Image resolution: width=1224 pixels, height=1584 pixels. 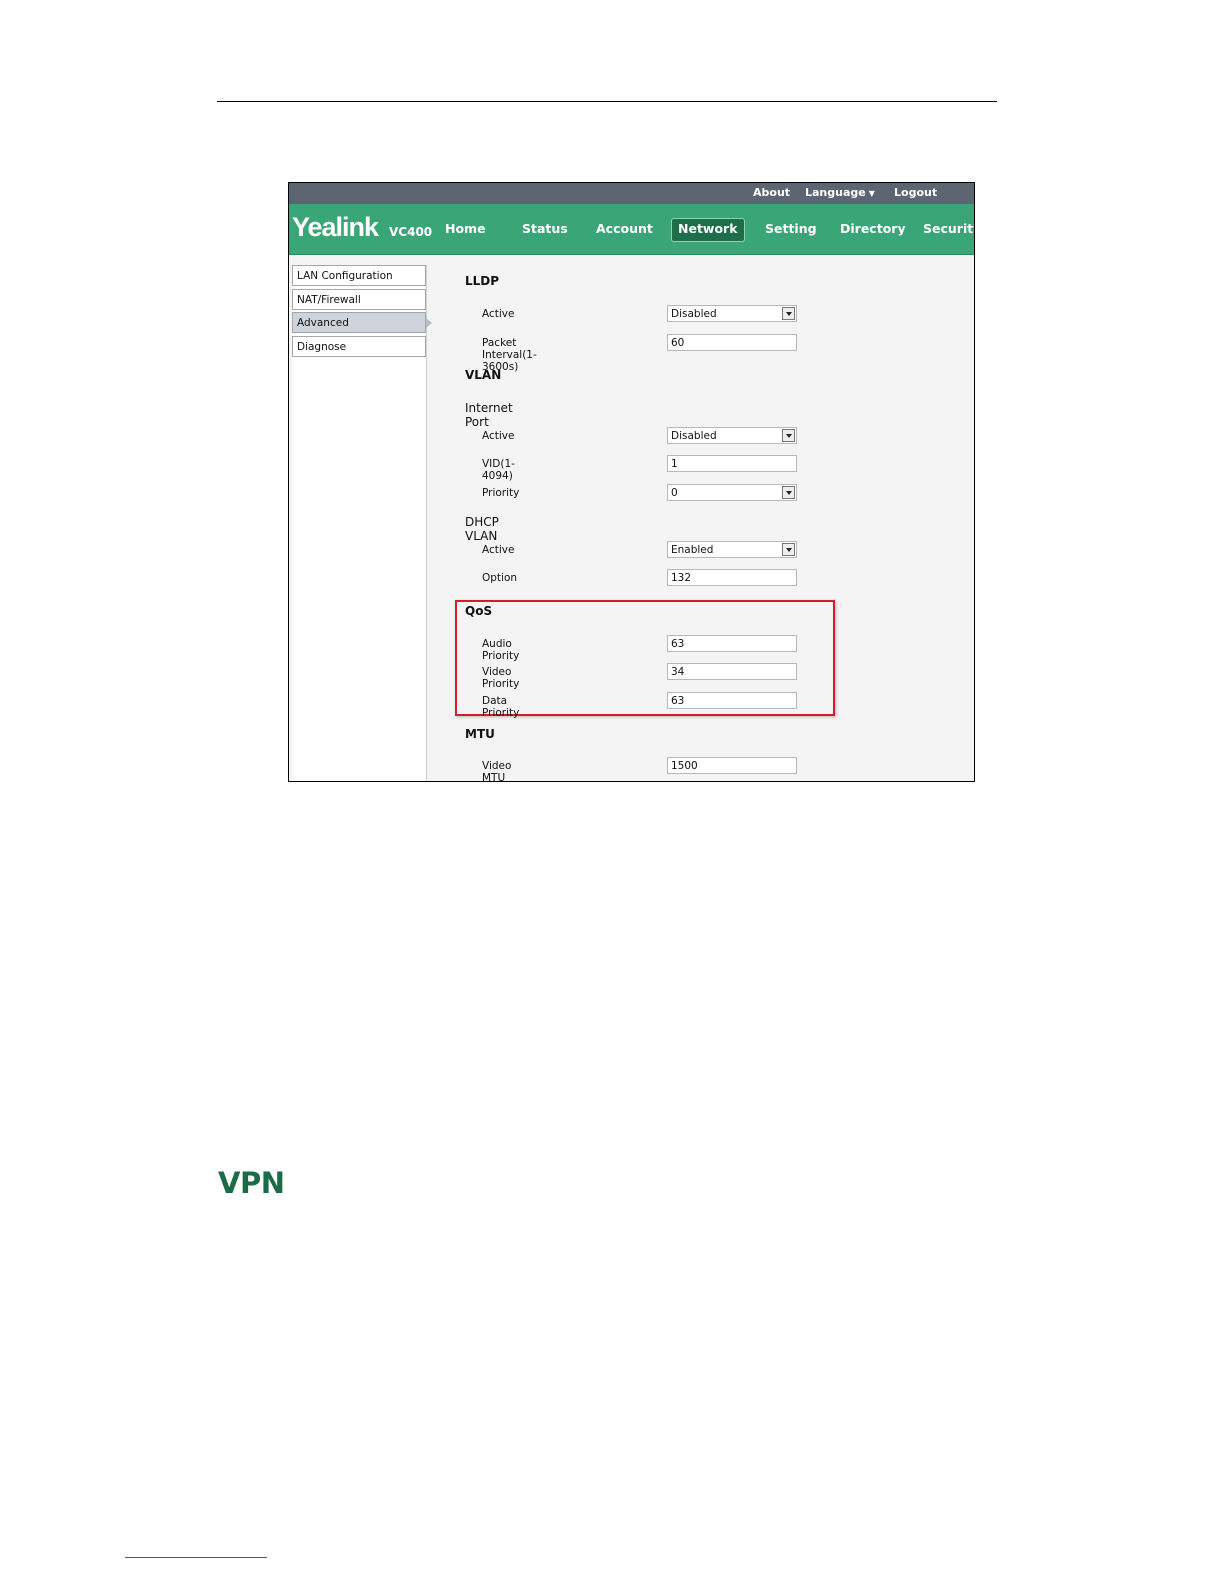 What do you see at coordinates (501, 493) in the screenshot?
I see `priority-label: Priority` at bounding box center [501, 493].